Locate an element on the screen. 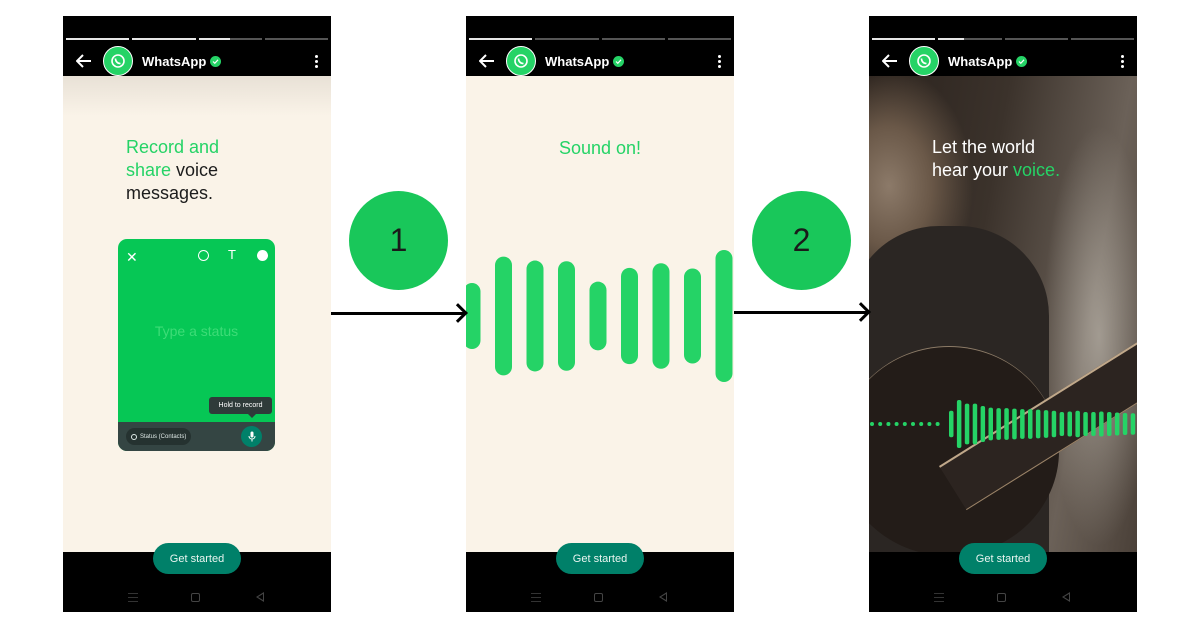  sound-waveform is located at coordinates (599, 316).